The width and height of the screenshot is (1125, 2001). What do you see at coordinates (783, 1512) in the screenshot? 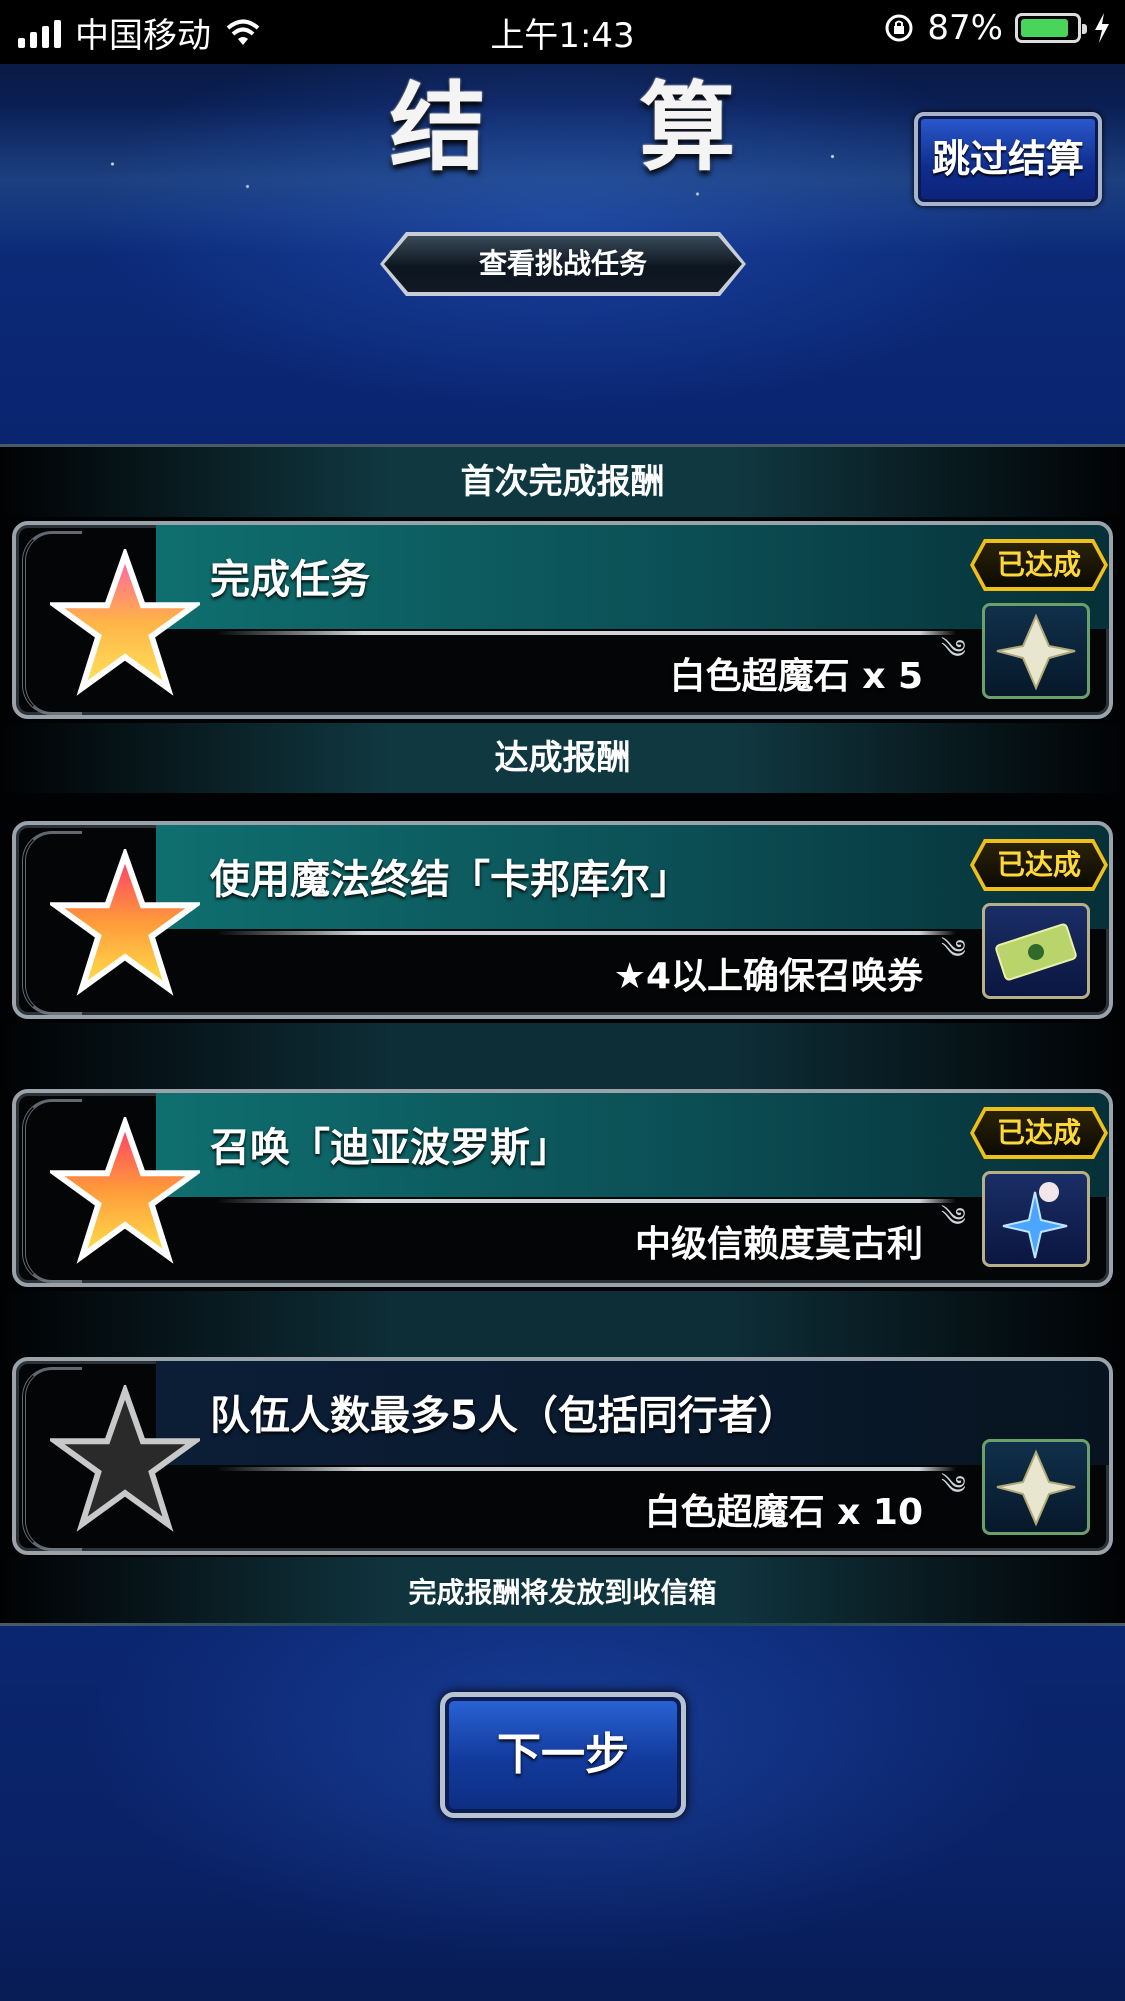
I see `reward-text: 白色超魔石 x 10` at bounding box center [783, 1512].